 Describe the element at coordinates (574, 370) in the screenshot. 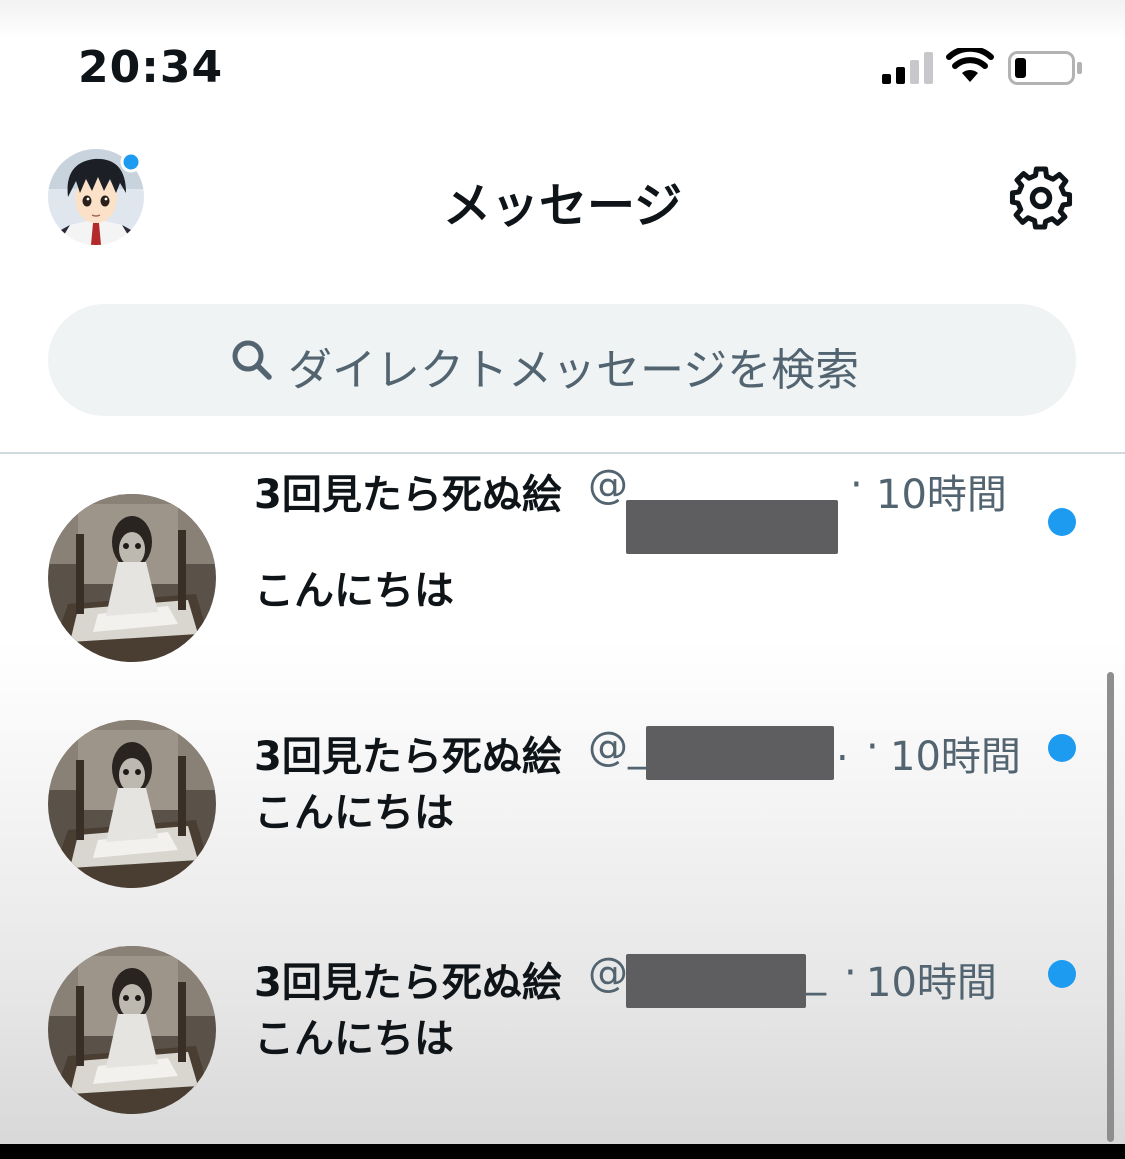

I see `search-placeholder: ダイレクトメッセージを検索` at that location.